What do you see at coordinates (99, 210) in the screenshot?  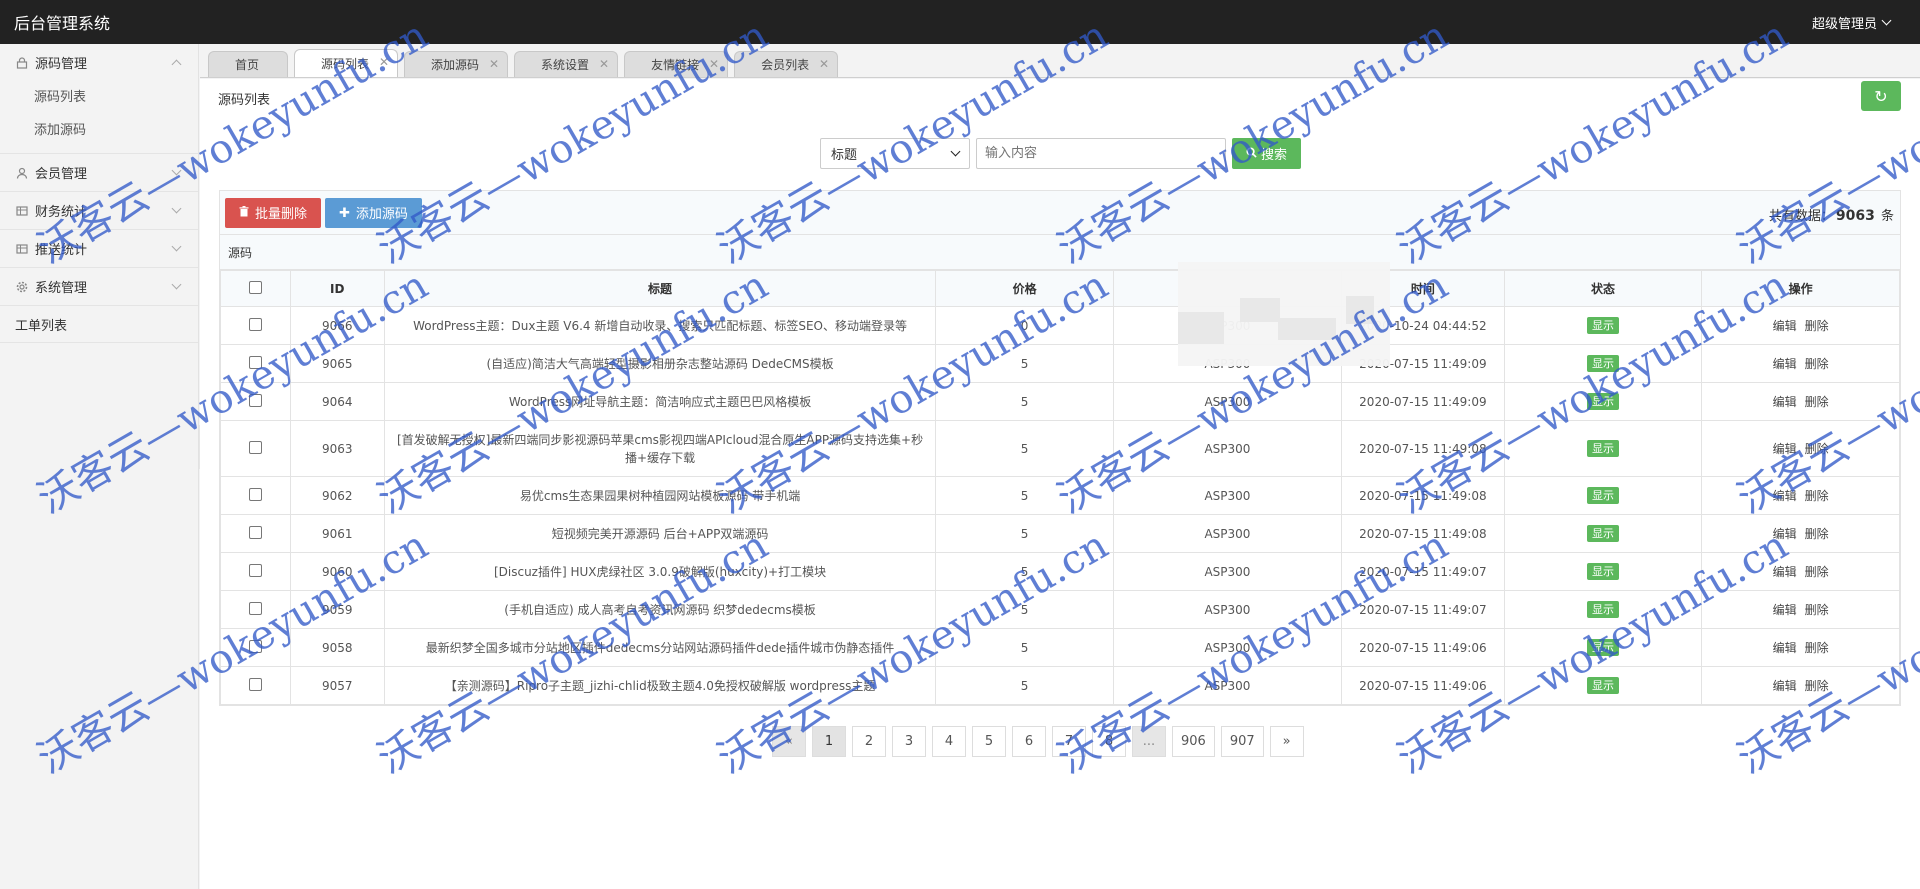 I see `sidebar-item-finance-stats: 财务统计` at bounding box center [99, 210].